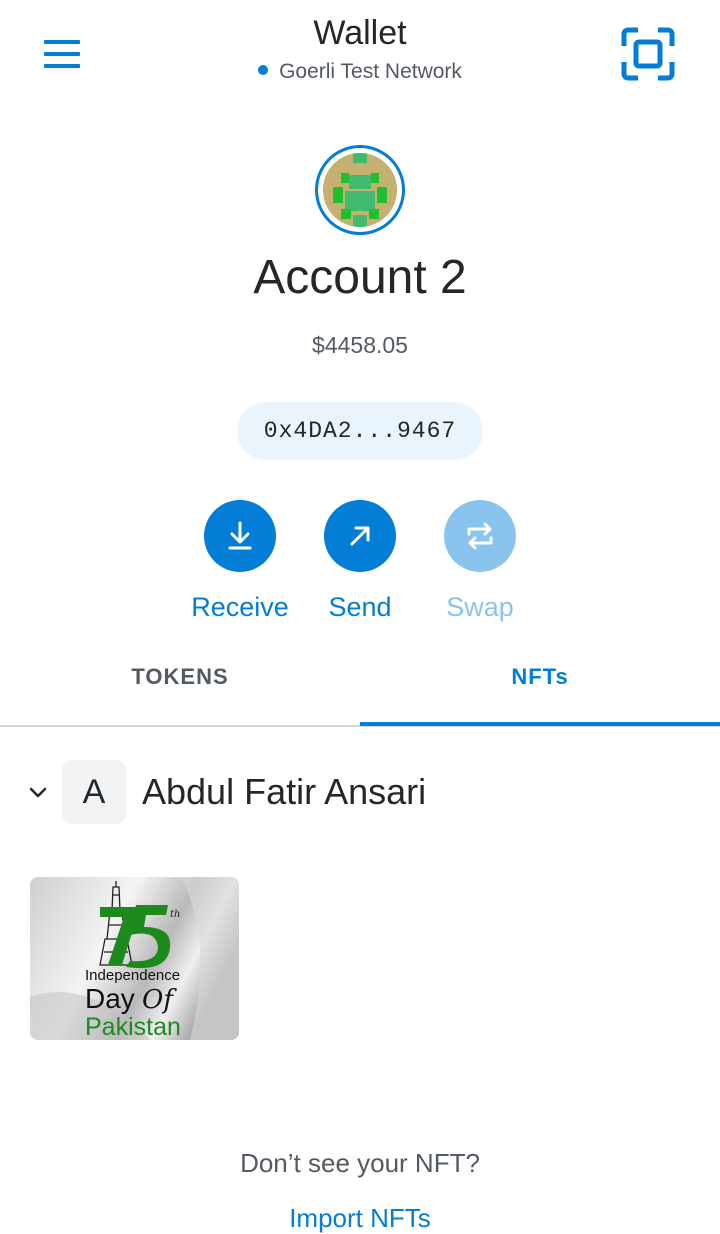 This screenshot has width=720, height=1234. What do you see at coordinates (360, 1218) in the screenshot?
I see `import-nfts-link: Import NFTs` at bounding box center [360, 1218].